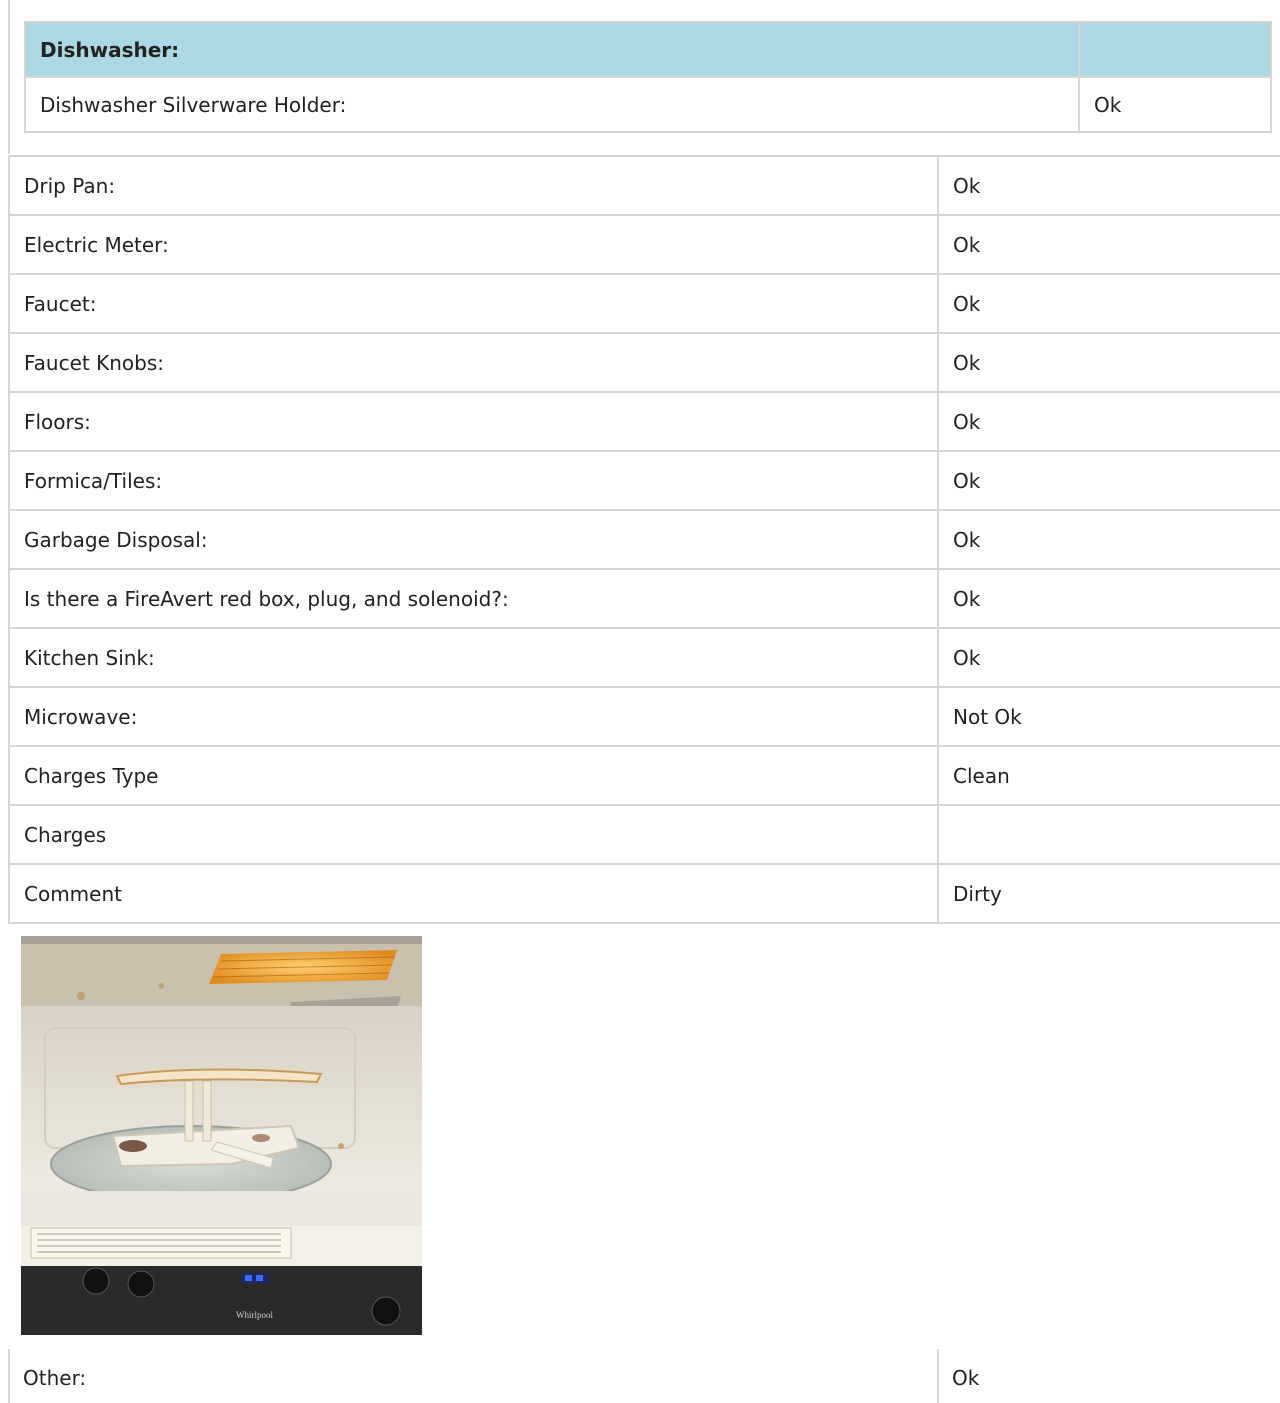 The height and width of the screenshot is (1403, 1280). I want to click on table-row: Drip Pan: Ok, so click(644, 185).